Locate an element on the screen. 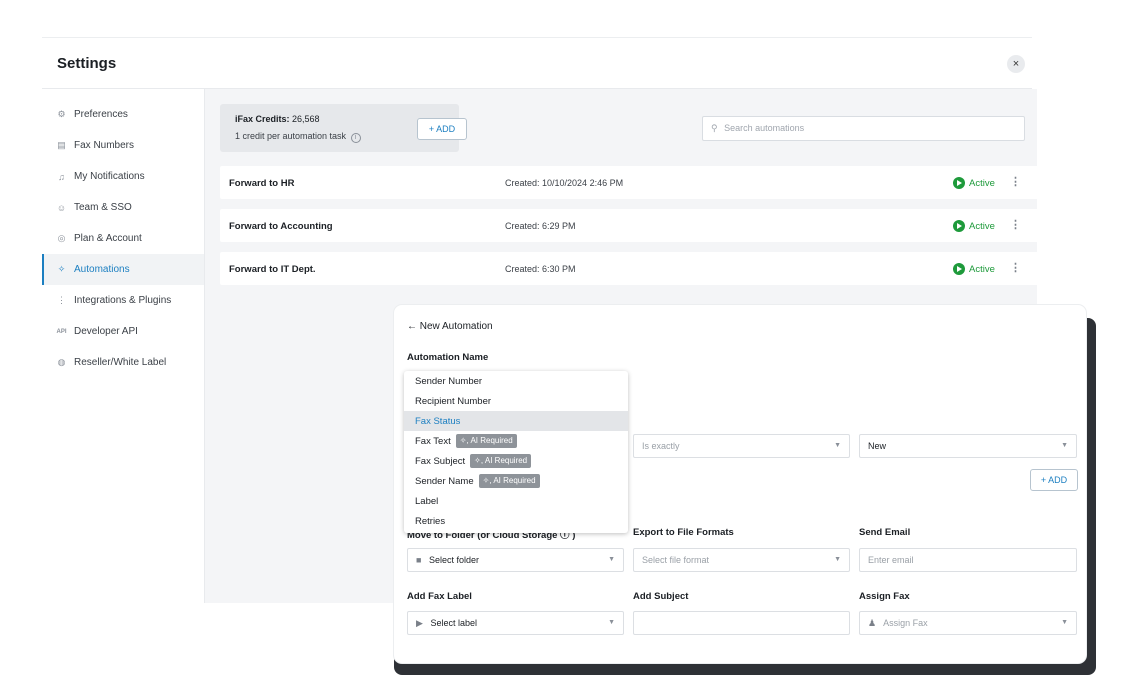  add-subject-label: Add Subject is located at coordinates (661, 596).